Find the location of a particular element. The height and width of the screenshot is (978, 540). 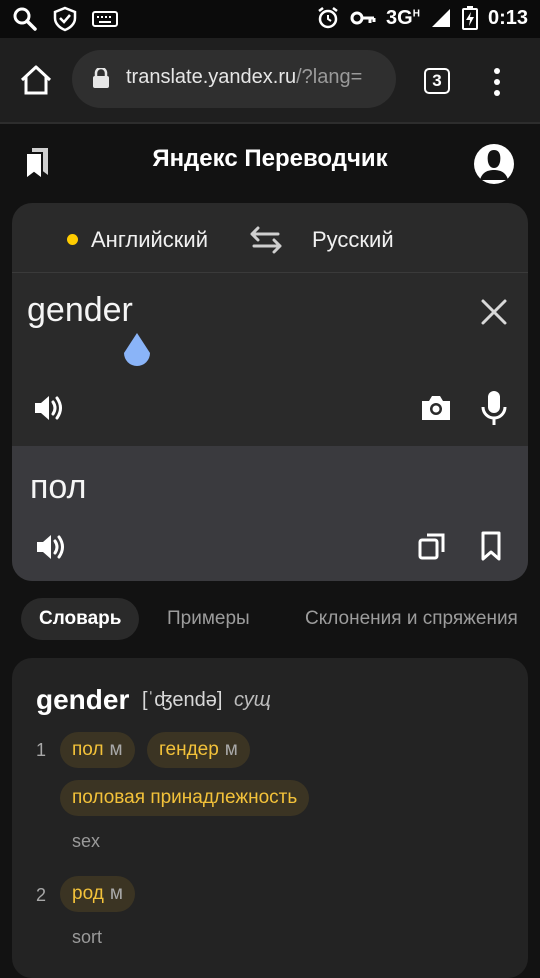

translation-chip: половая принадлежность is located at coordinates (185, 798).